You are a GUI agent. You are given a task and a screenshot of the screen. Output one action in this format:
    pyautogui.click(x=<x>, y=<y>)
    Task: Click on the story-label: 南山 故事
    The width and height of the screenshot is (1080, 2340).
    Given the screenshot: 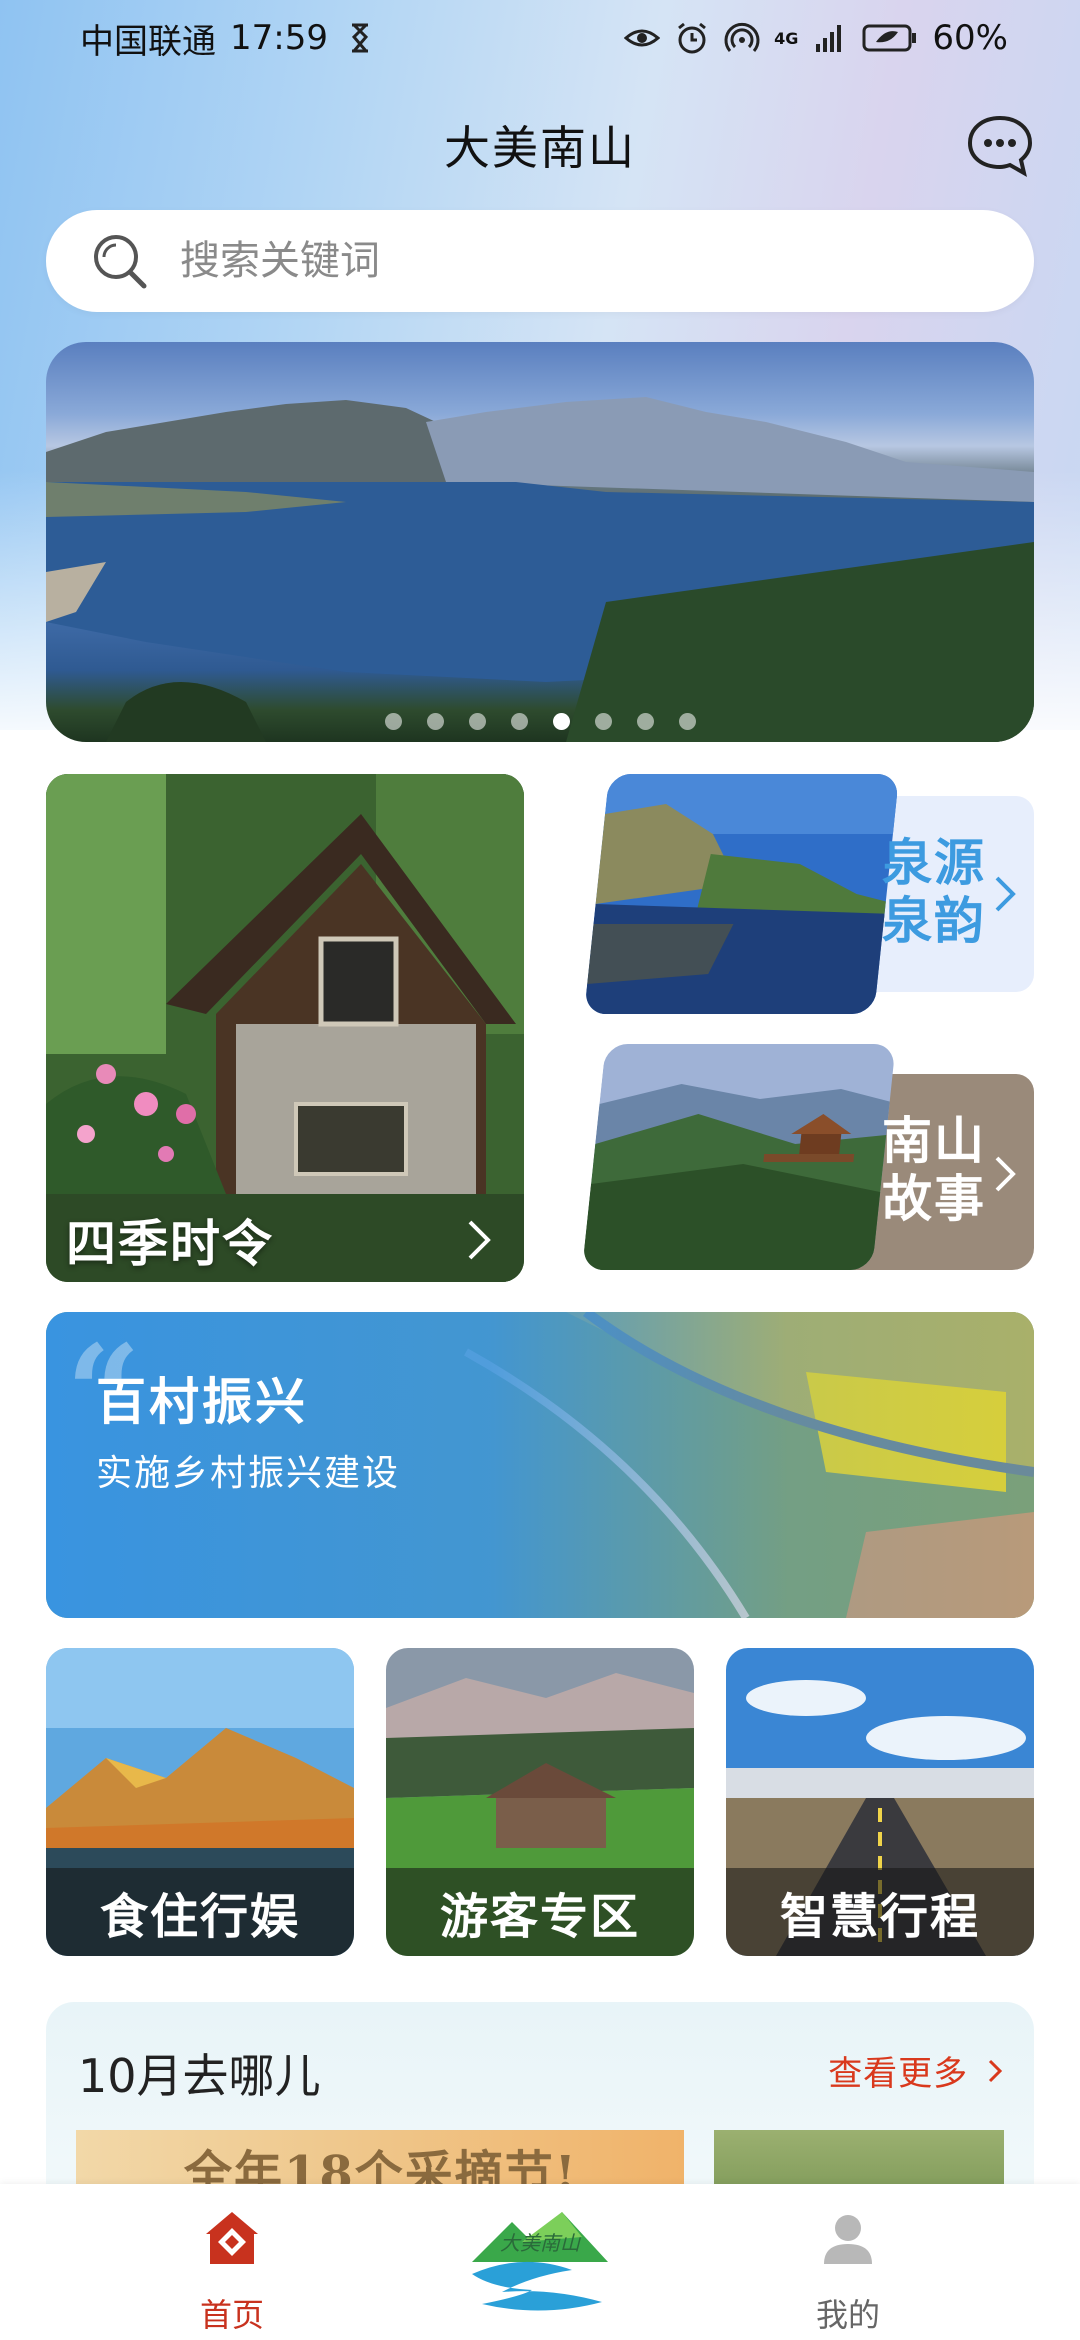 What is the action you would take?
    pyautogui.click(x=934, y=1170)
    